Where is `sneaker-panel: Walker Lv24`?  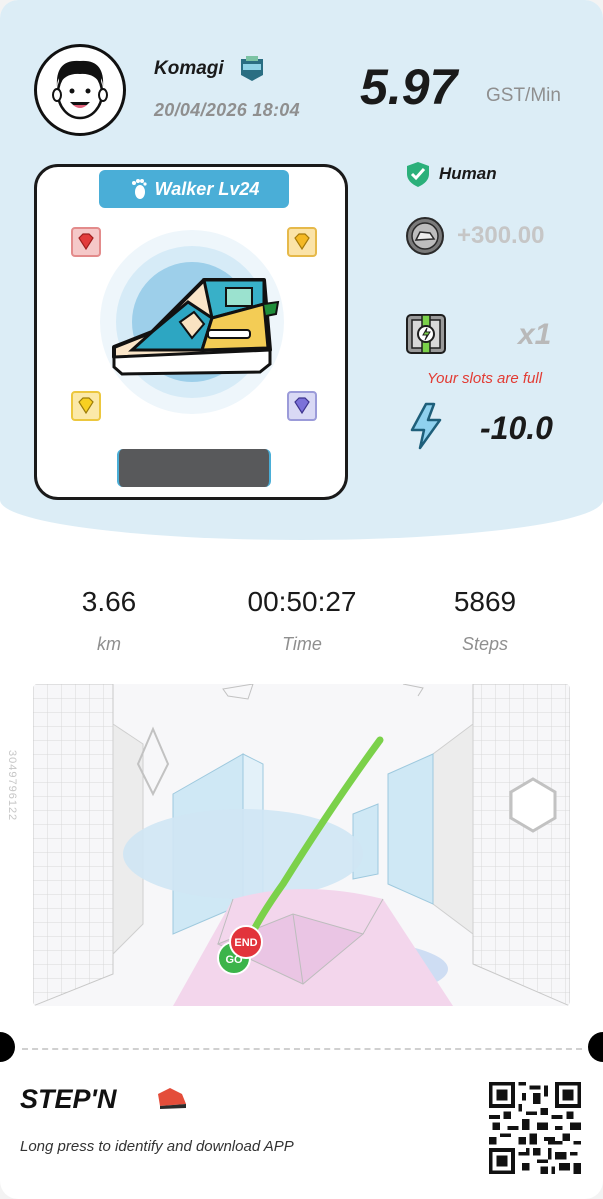
sneaker-panel: Walker Lv24 is located at coordinates (191, 332).